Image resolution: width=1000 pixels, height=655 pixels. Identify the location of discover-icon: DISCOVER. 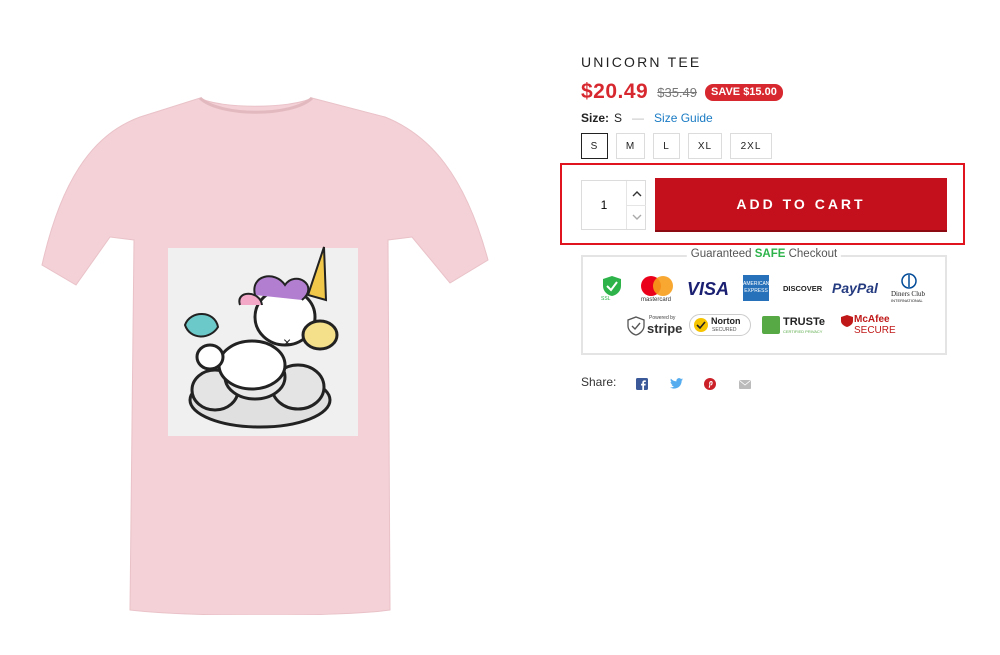
(803, 288).